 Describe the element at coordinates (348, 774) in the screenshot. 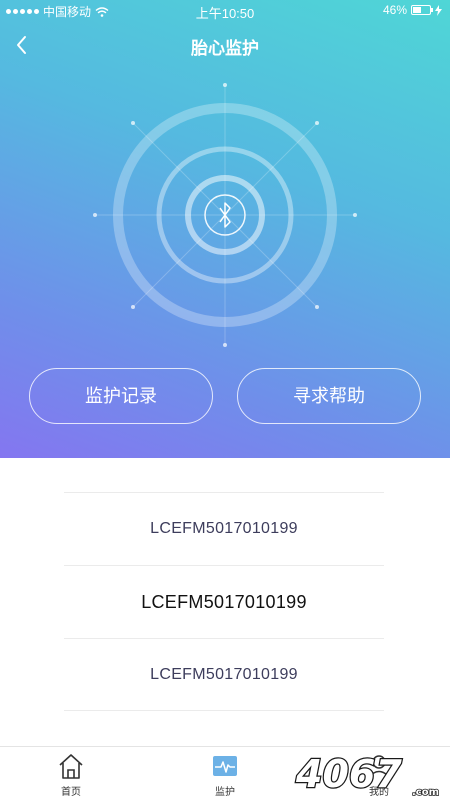

I see `svg-text: 4067` at that location.